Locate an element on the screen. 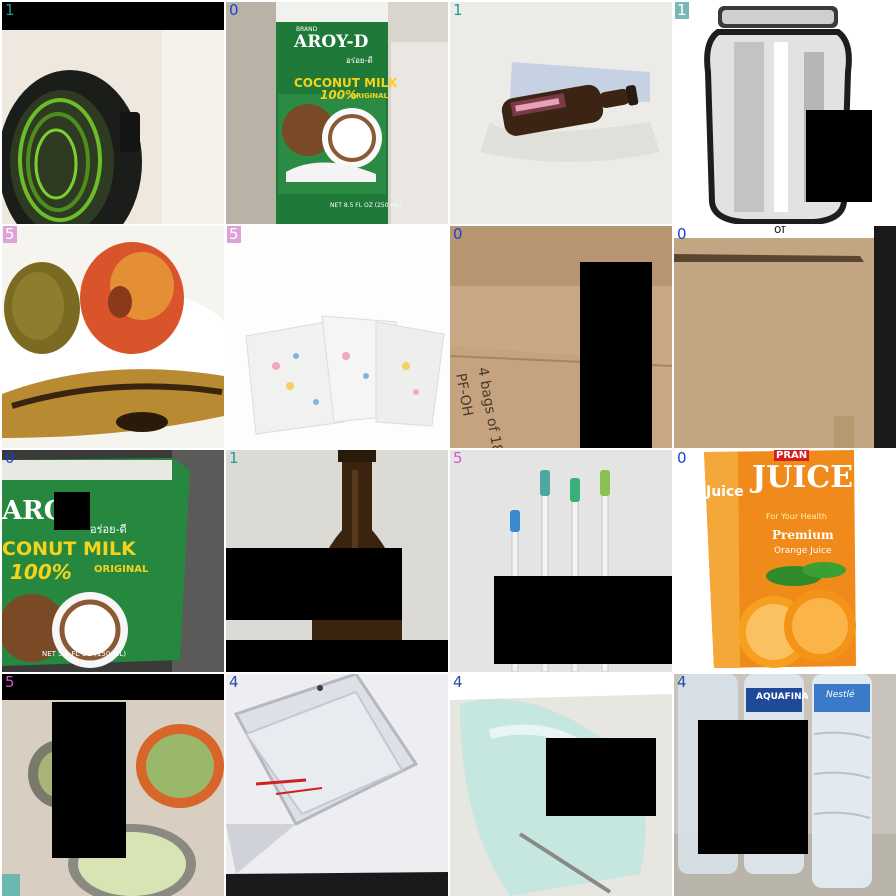 The width and height of the screenshot is (896, 896). diapers-image is located at coordinates (337, 337).